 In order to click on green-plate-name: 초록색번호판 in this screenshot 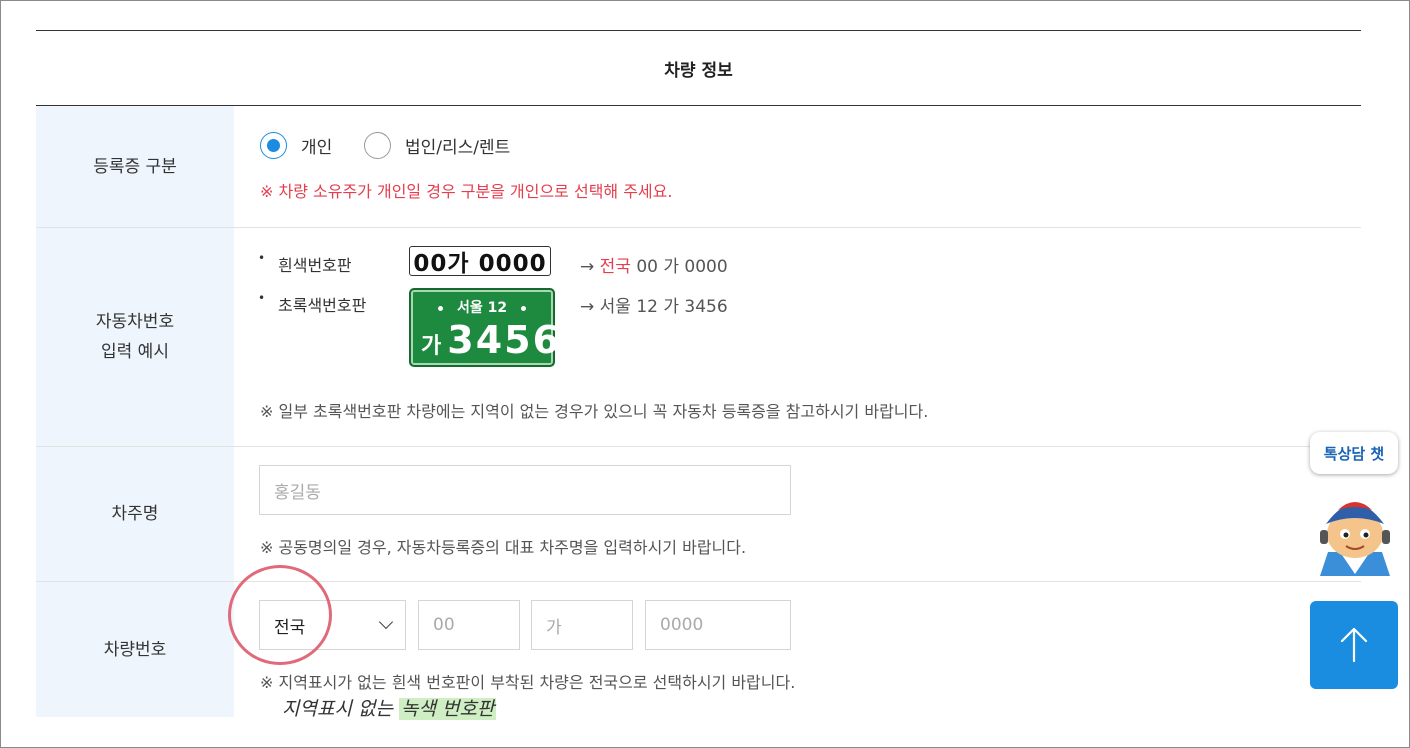, I will do `click(312, 303)`.